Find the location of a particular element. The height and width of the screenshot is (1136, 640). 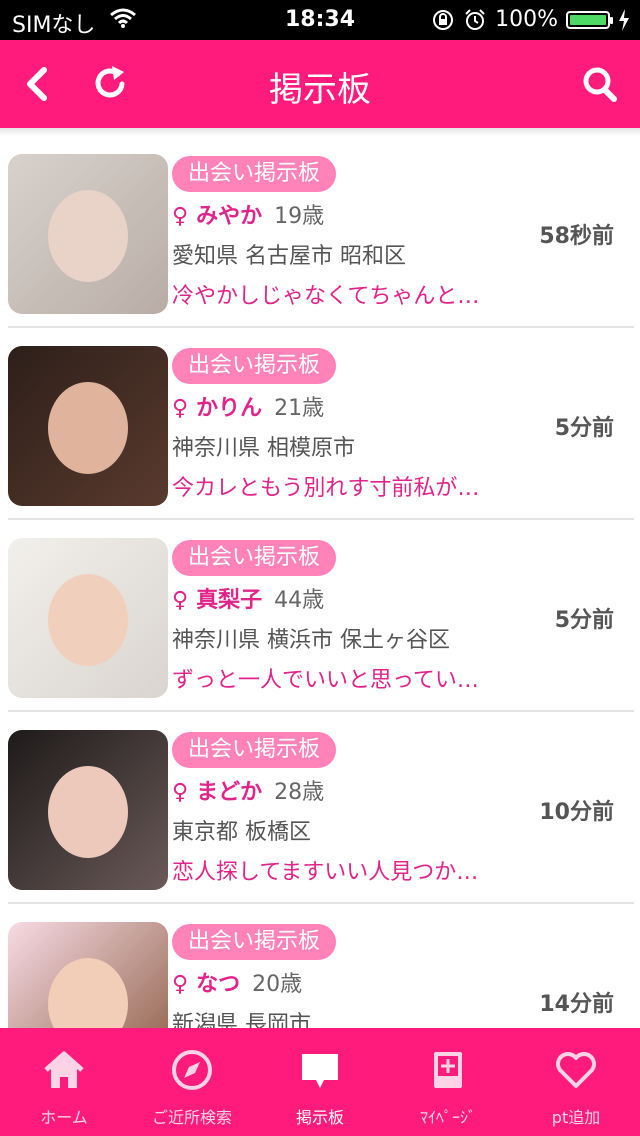

list-item: 出会い掲示板 ♀ なつ 20歳 新潟県 長岡市 14分前 is located at coordinates (320, 966).